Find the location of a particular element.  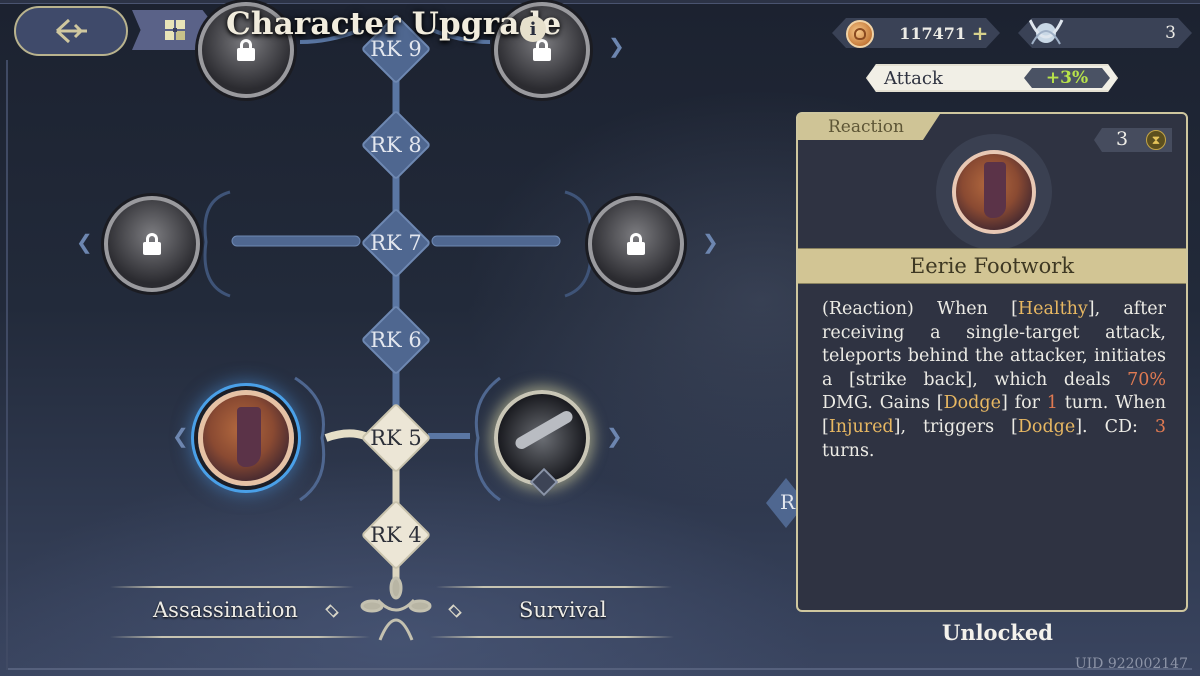

page-title: Character Upgrade is located at coordinates (394, 24).